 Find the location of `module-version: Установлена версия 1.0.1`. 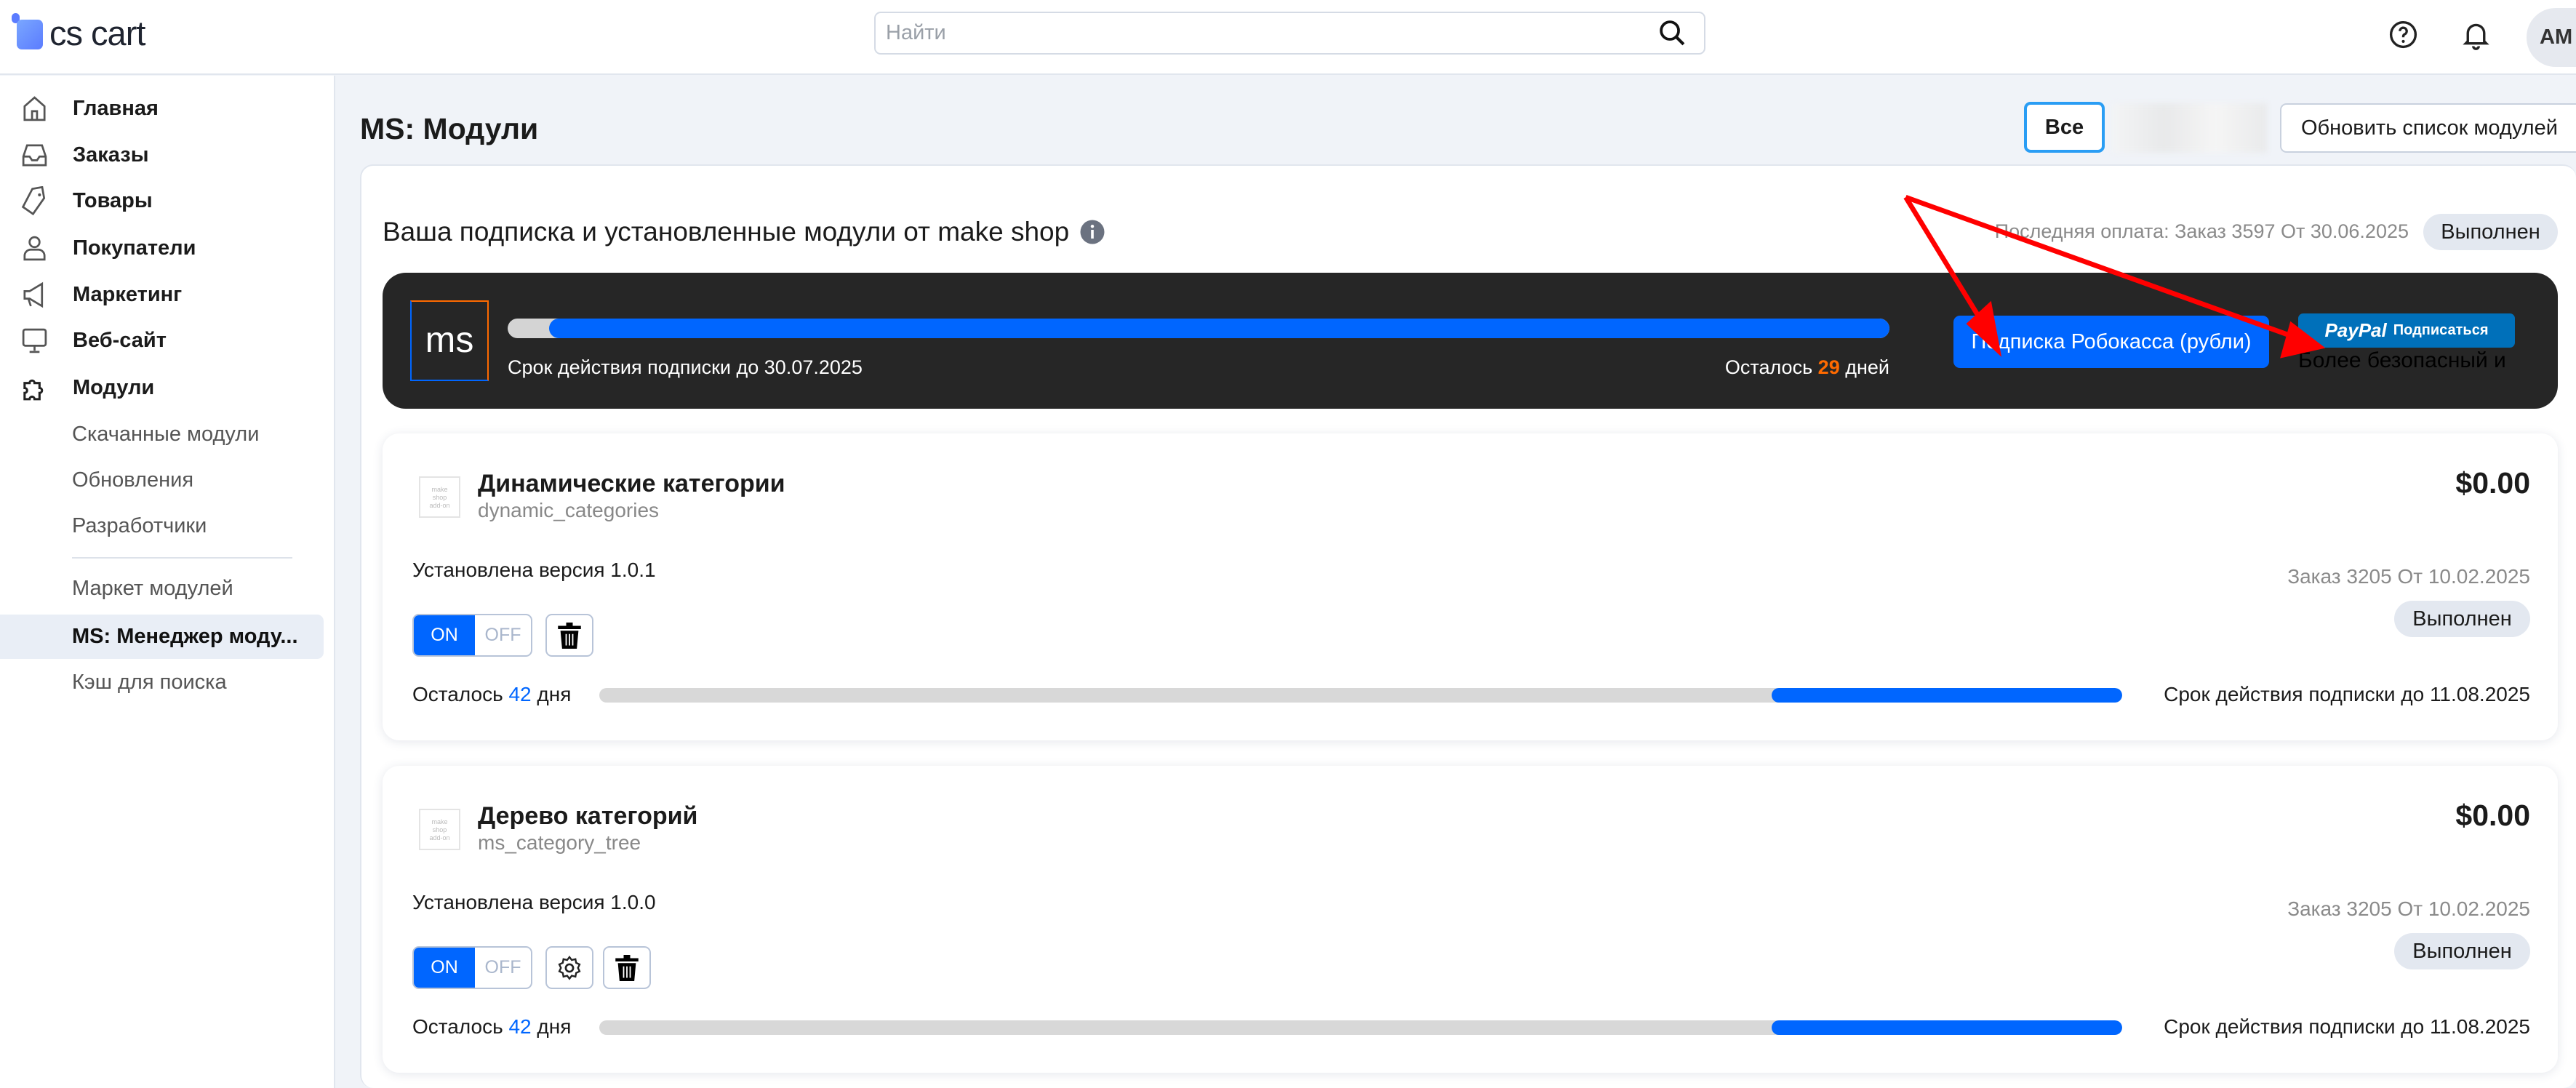

module-version: Установлена версия 1.0.1 is located at coordinates (534, 570).